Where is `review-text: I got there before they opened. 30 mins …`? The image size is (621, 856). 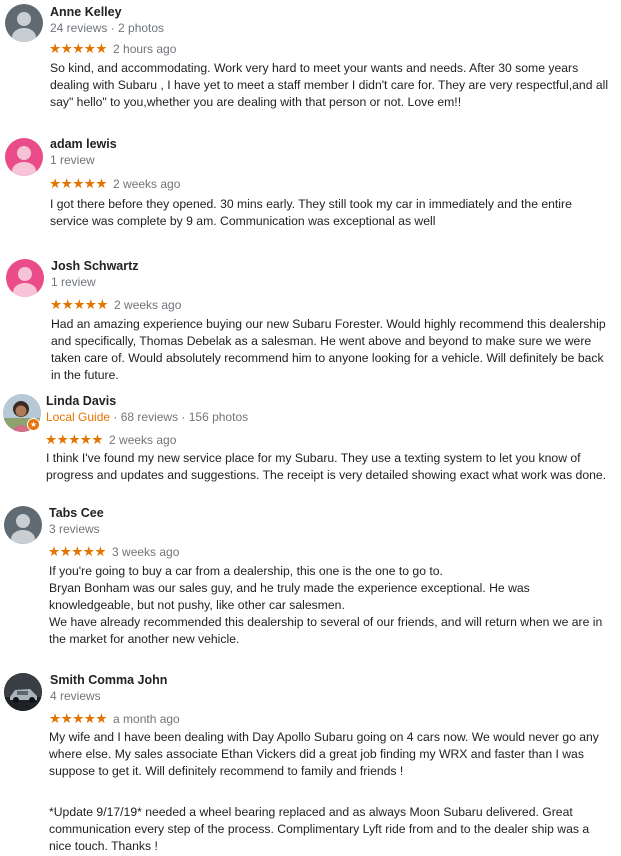 review-text: I got there before they opened. 30 mins … is located at coordinates (311, 213).